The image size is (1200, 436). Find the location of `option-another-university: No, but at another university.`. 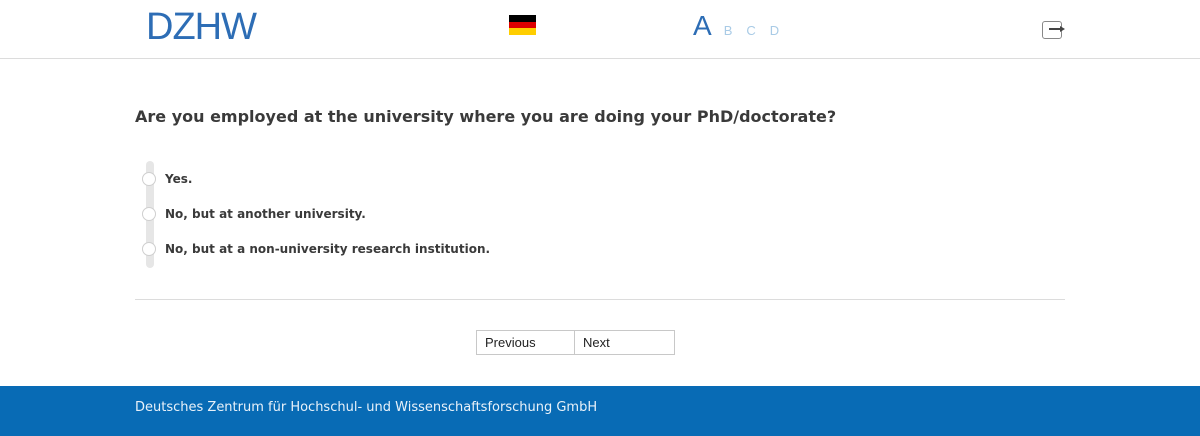

option-another-university: No, but at another university. is located at coordinates (254, 214).